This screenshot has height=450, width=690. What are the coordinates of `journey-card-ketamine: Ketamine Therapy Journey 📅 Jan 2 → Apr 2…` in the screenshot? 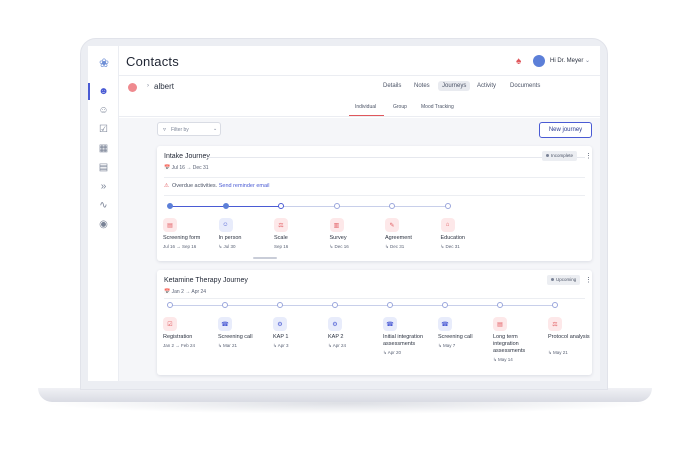 It's located at (374, 322).